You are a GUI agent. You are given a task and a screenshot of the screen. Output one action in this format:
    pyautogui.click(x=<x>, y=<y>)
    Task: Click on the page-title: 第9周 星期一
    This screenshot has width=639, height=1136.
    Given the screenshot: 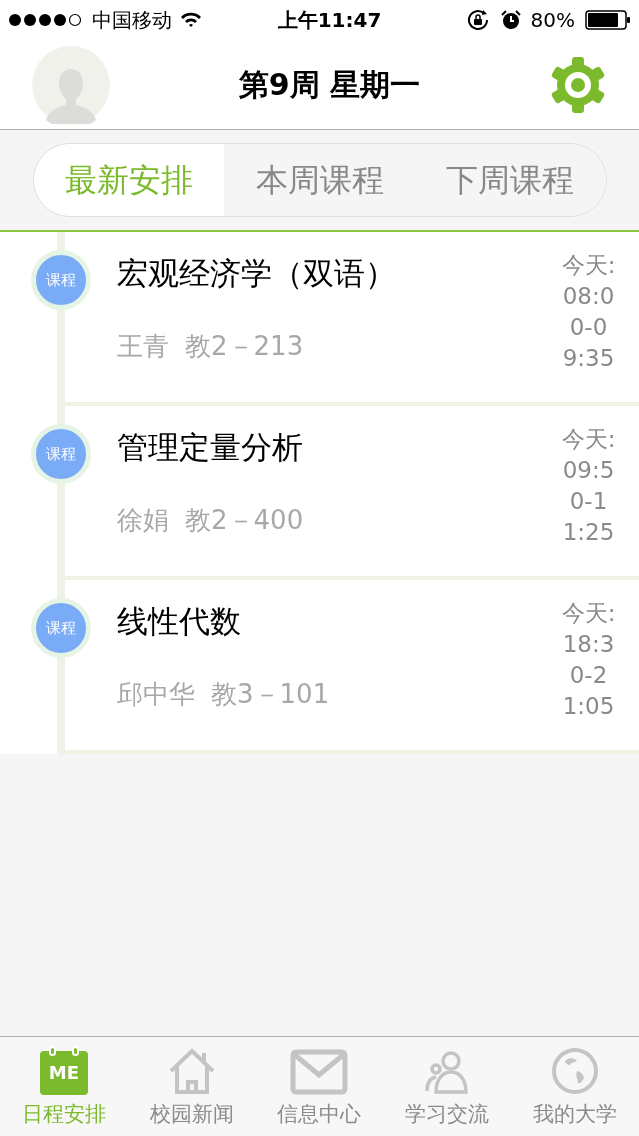 What is the action you would take?
    pyautogui.click(x=329, y=85)
    